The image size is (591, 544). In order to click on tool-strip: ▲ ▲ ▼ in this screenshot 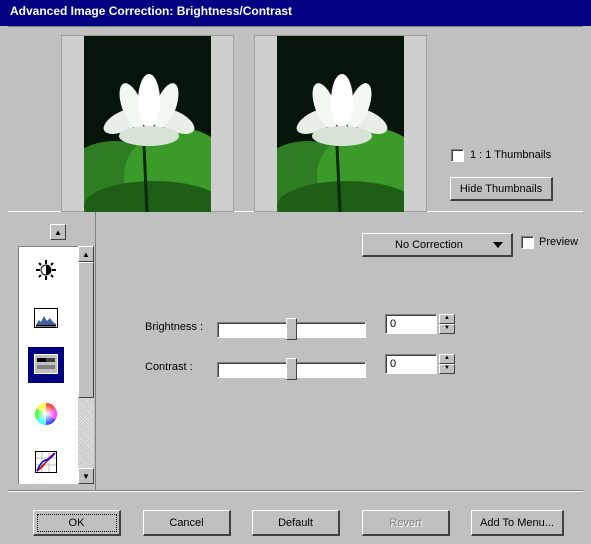, I will do `click(52, 351)`.